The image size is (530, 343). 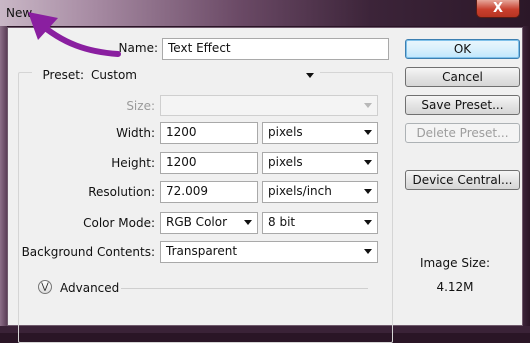 What do you see at coordinates (455, 263) in the screenshot?
I see `image-size-label: Image Size:` at bounding box center [455, 263].